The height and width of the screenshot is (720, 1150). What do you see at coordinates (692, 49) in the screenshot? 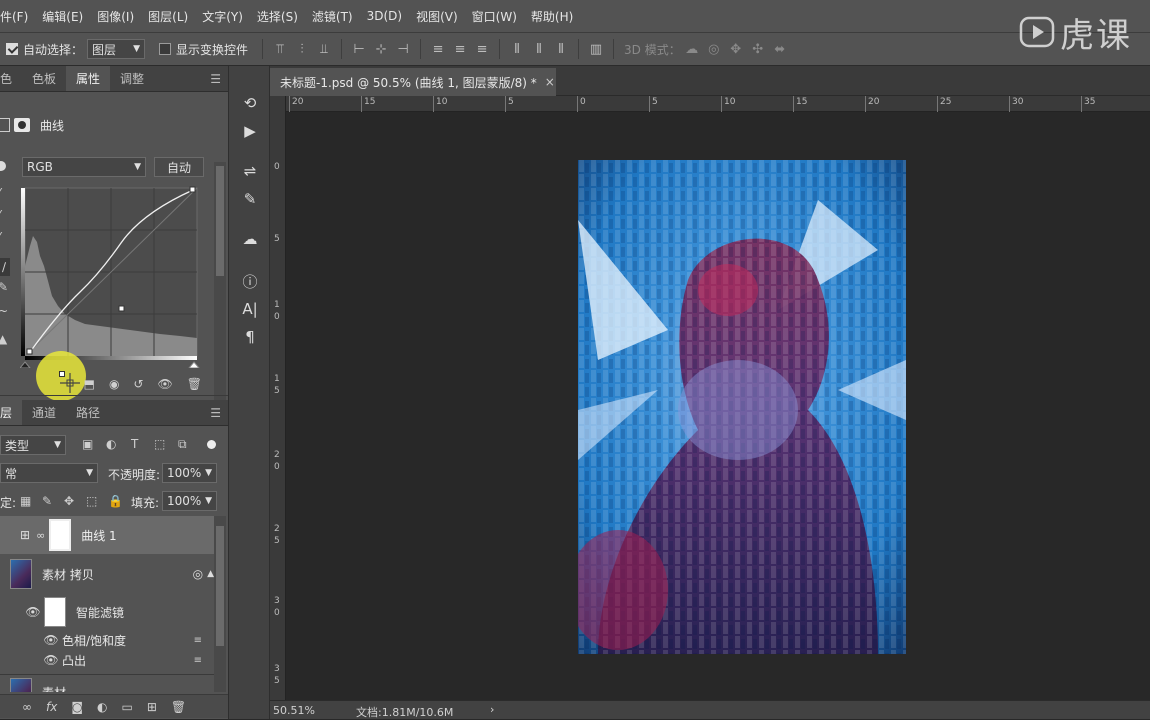
I see `orbit-3d-icon: ☁` at bounding box center [692, 49].